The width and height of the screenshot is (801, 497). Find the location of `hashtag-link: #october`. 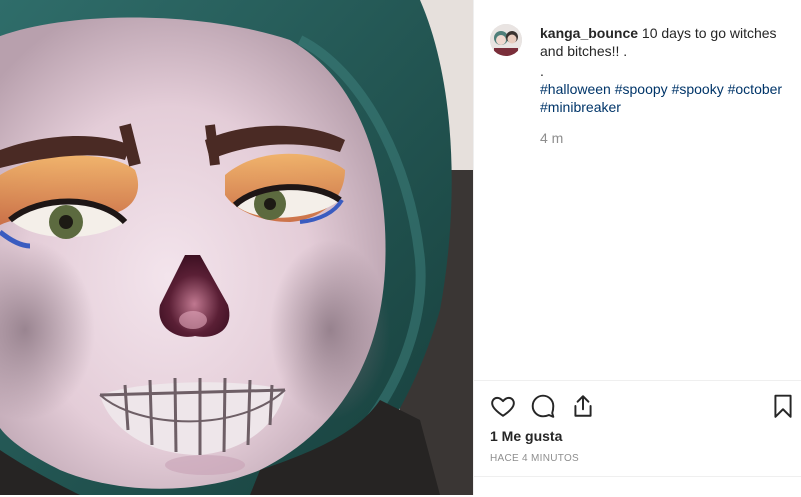

hashtag-link: #october is located at coordinates (755, 89).